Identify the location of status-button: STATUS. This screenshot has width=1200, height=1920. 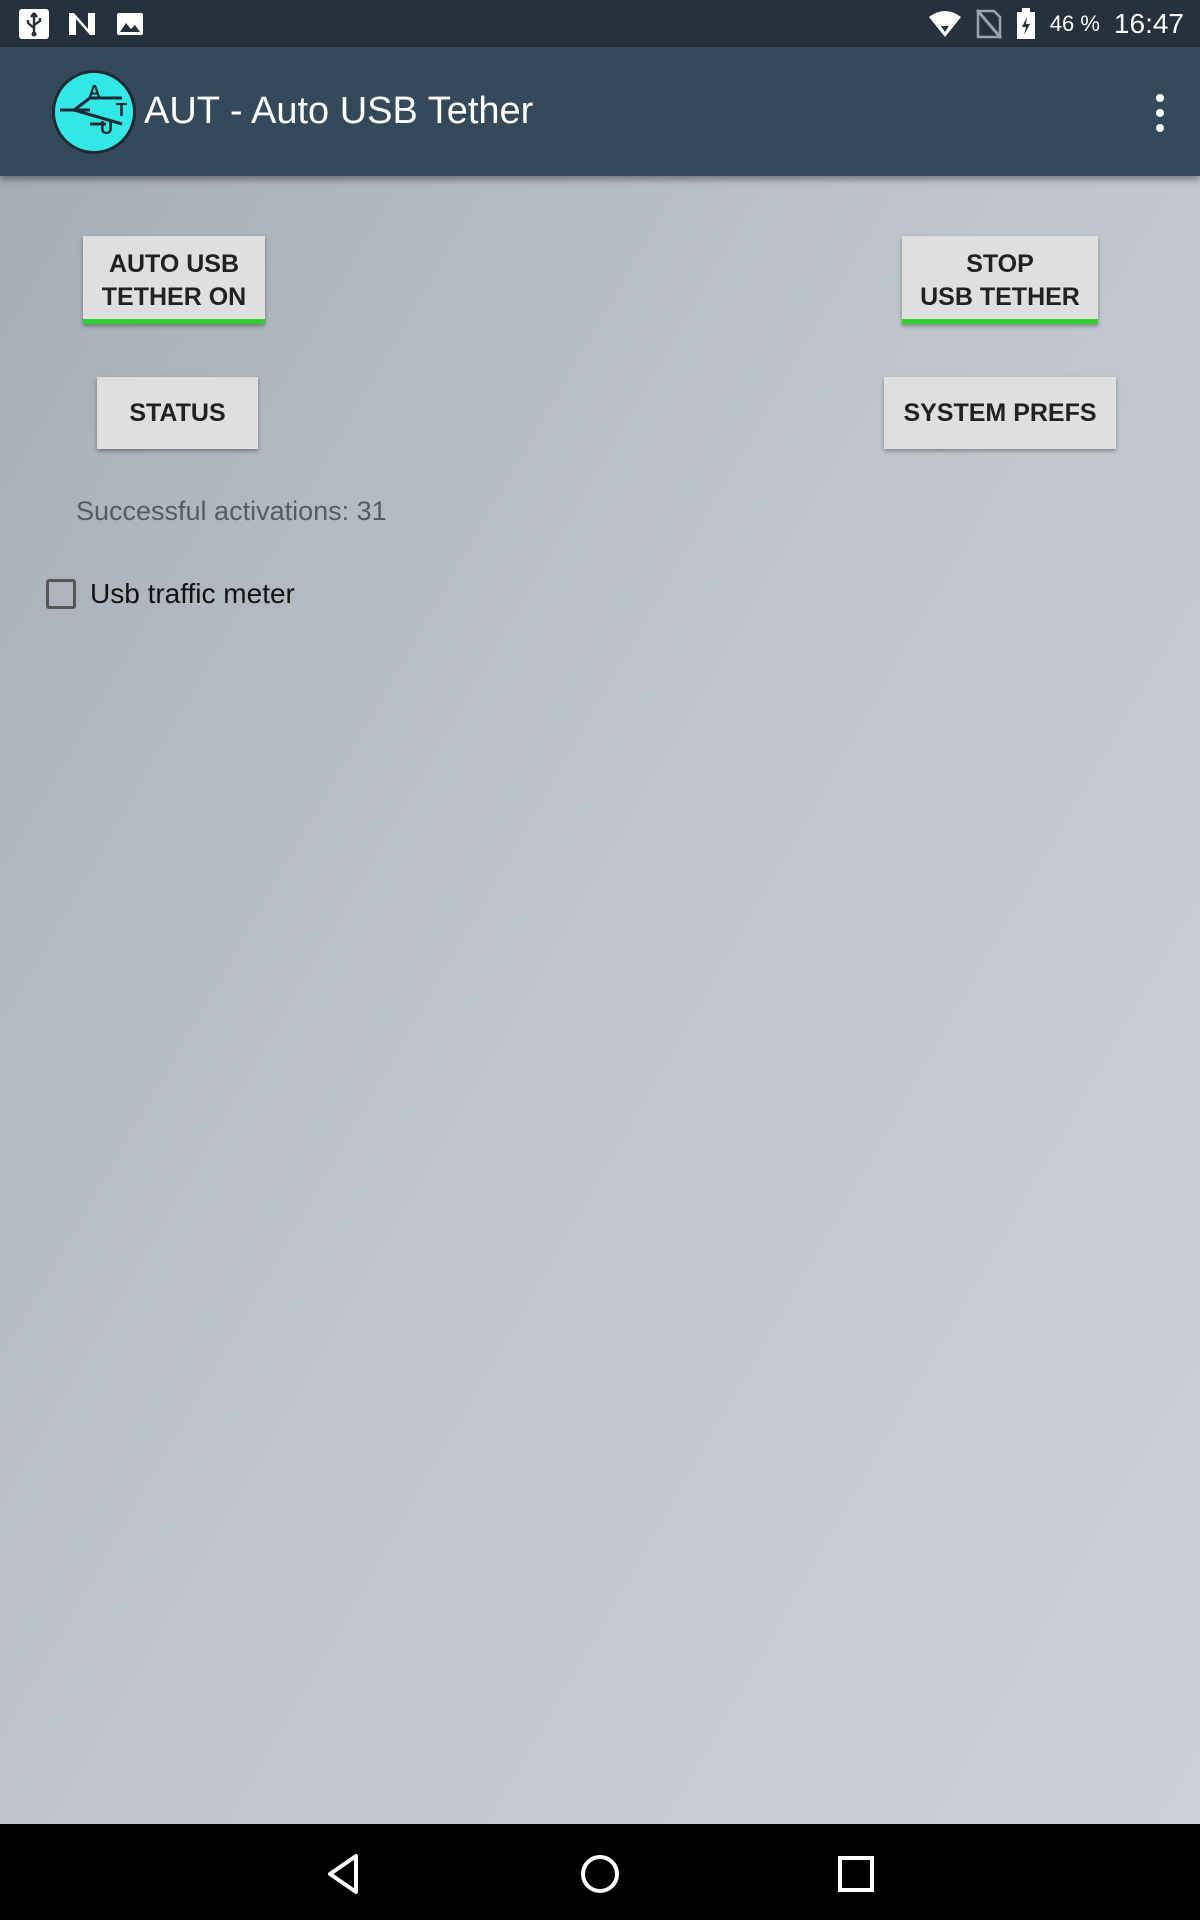
(177, 413).